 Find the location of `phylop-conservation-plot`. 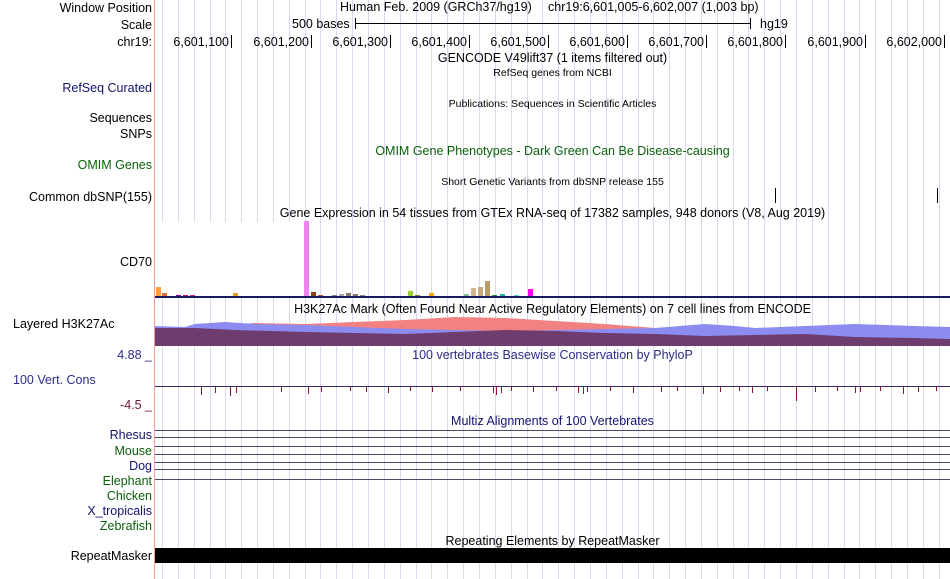

phylop-conservation-plot is located at coordinates (552, 392).